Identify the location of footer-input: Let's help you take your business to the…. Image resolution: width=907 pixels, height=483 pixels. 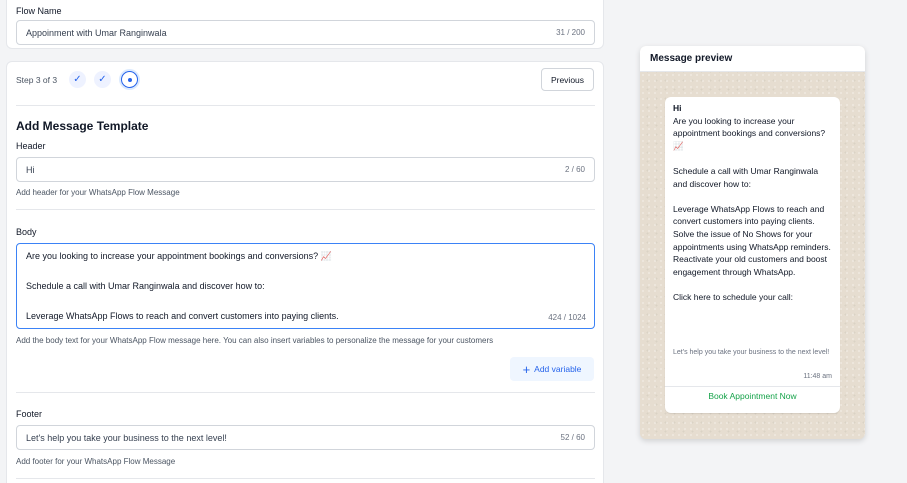
(305, 437).